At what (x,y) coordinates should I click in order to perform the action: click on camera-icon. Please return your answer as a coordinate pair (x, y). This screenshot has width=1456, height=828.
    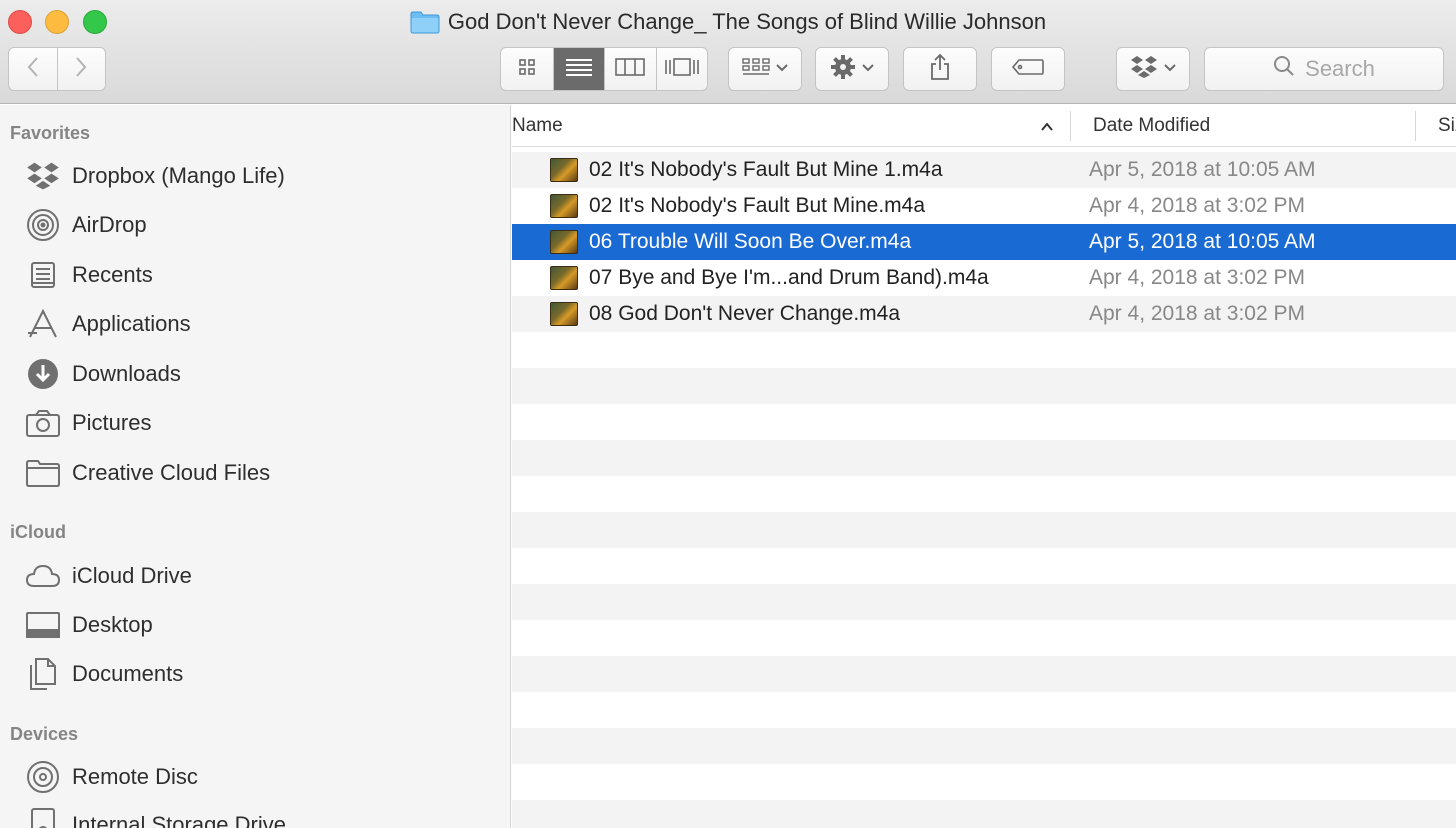
    Looking at the image, I should click on (43, 423).